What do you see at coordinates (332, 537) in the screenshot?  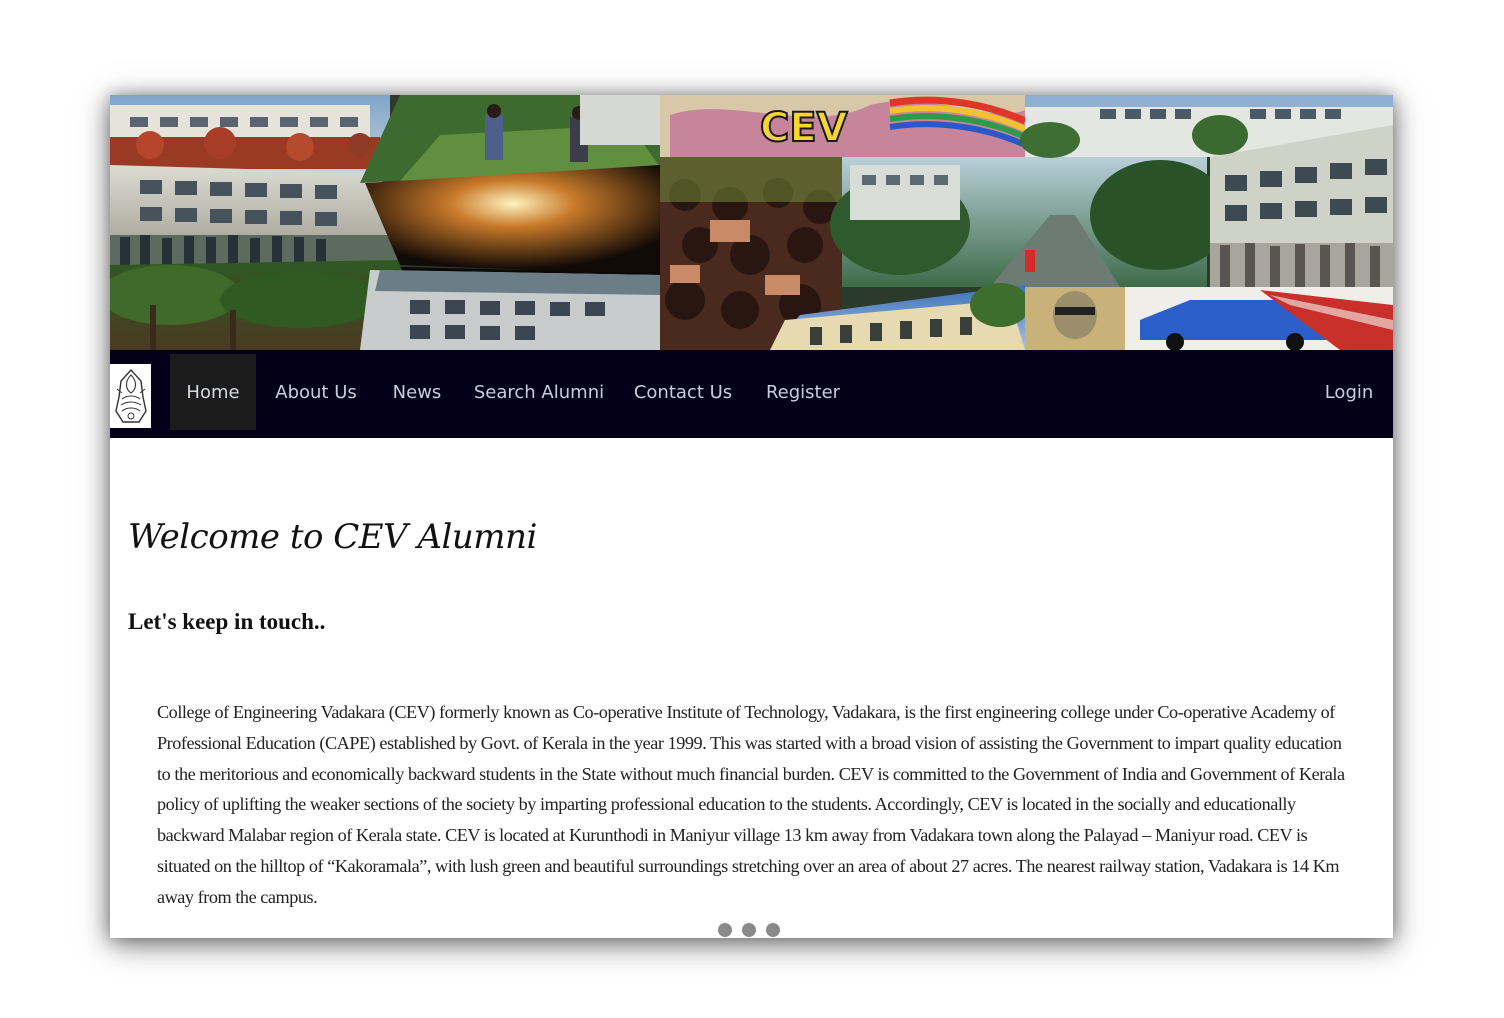 I see `page-title: Welcome to CEV Alumni` at bounding box center [332, 537].